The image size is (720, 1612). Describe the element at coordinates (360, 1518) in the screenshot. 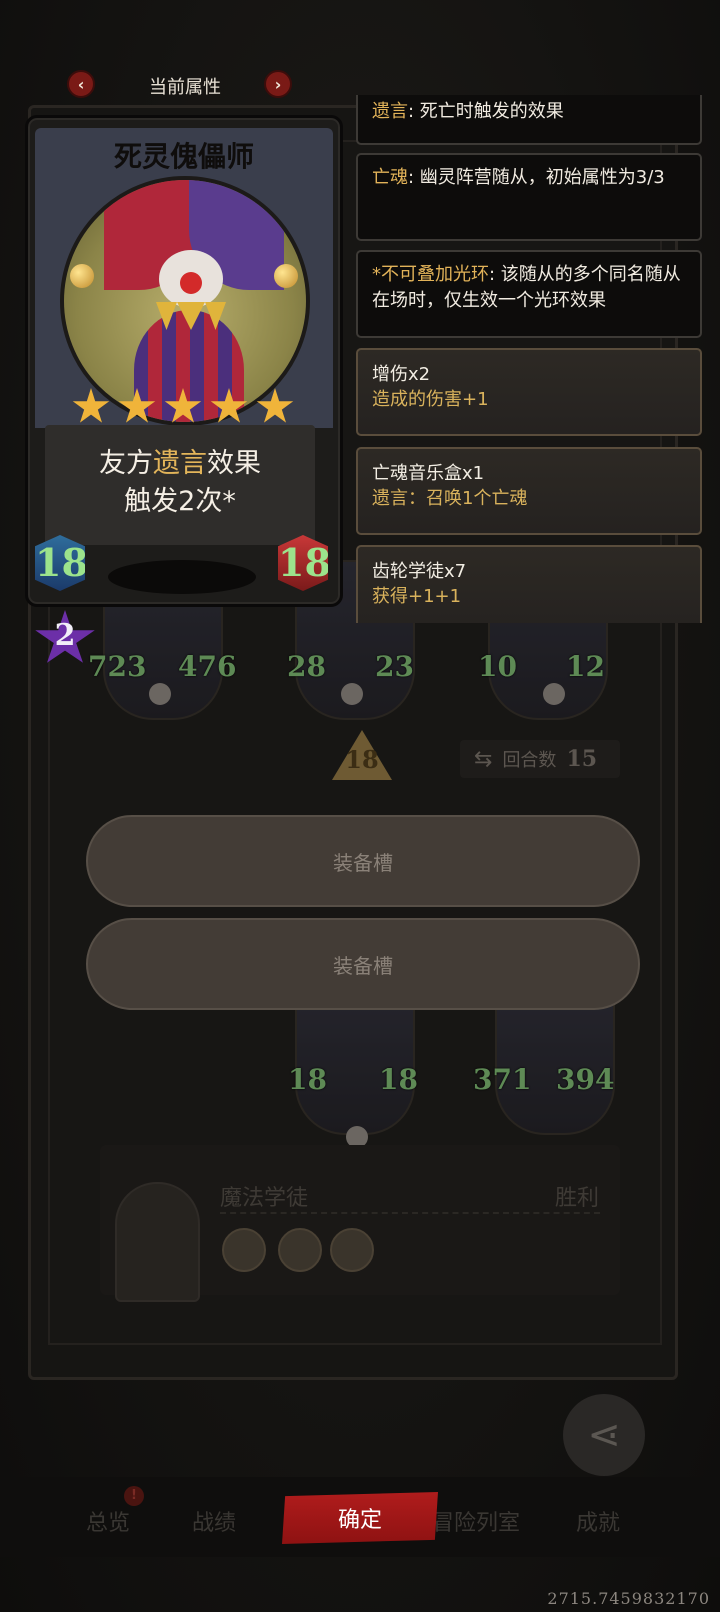

I see `confirm-button: 确定` at that location.